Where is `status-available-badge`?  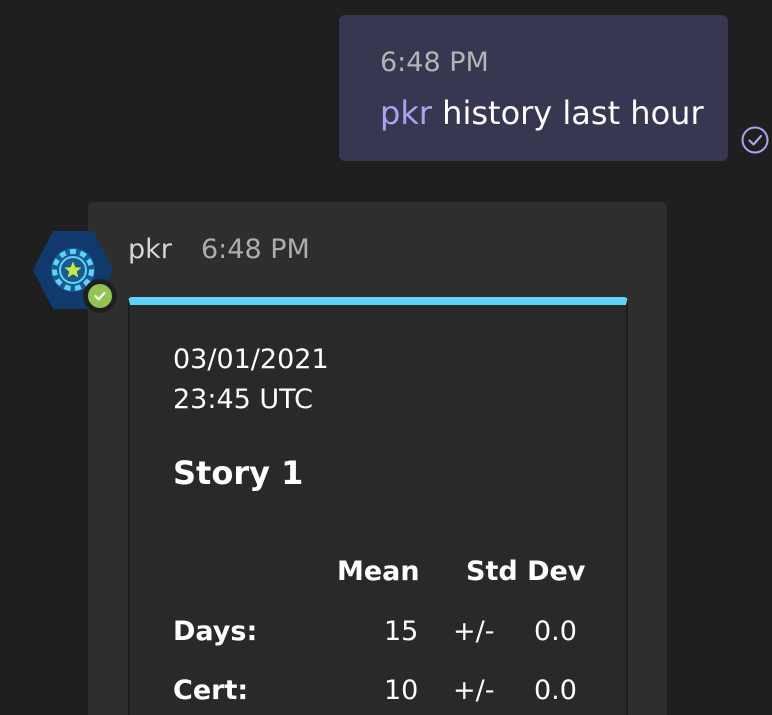 status-available-badge is located at coordinates (100, 296).